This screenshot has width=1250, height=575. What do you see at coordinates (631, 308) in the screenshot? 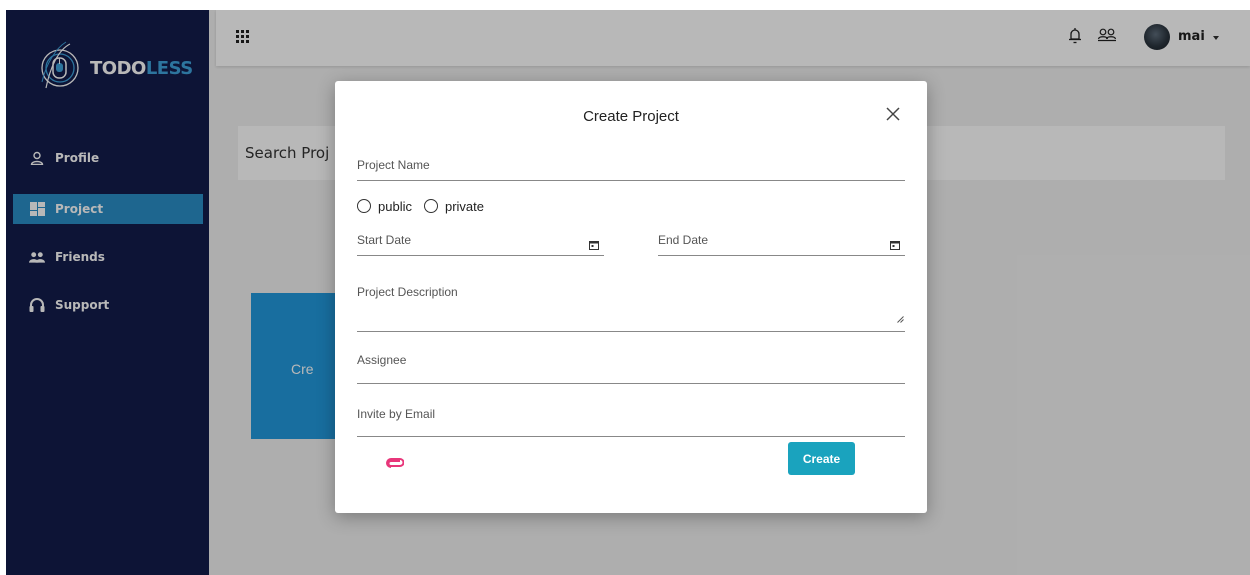
I see `project-description-field: Project Description` at bounding box center [631, 308].